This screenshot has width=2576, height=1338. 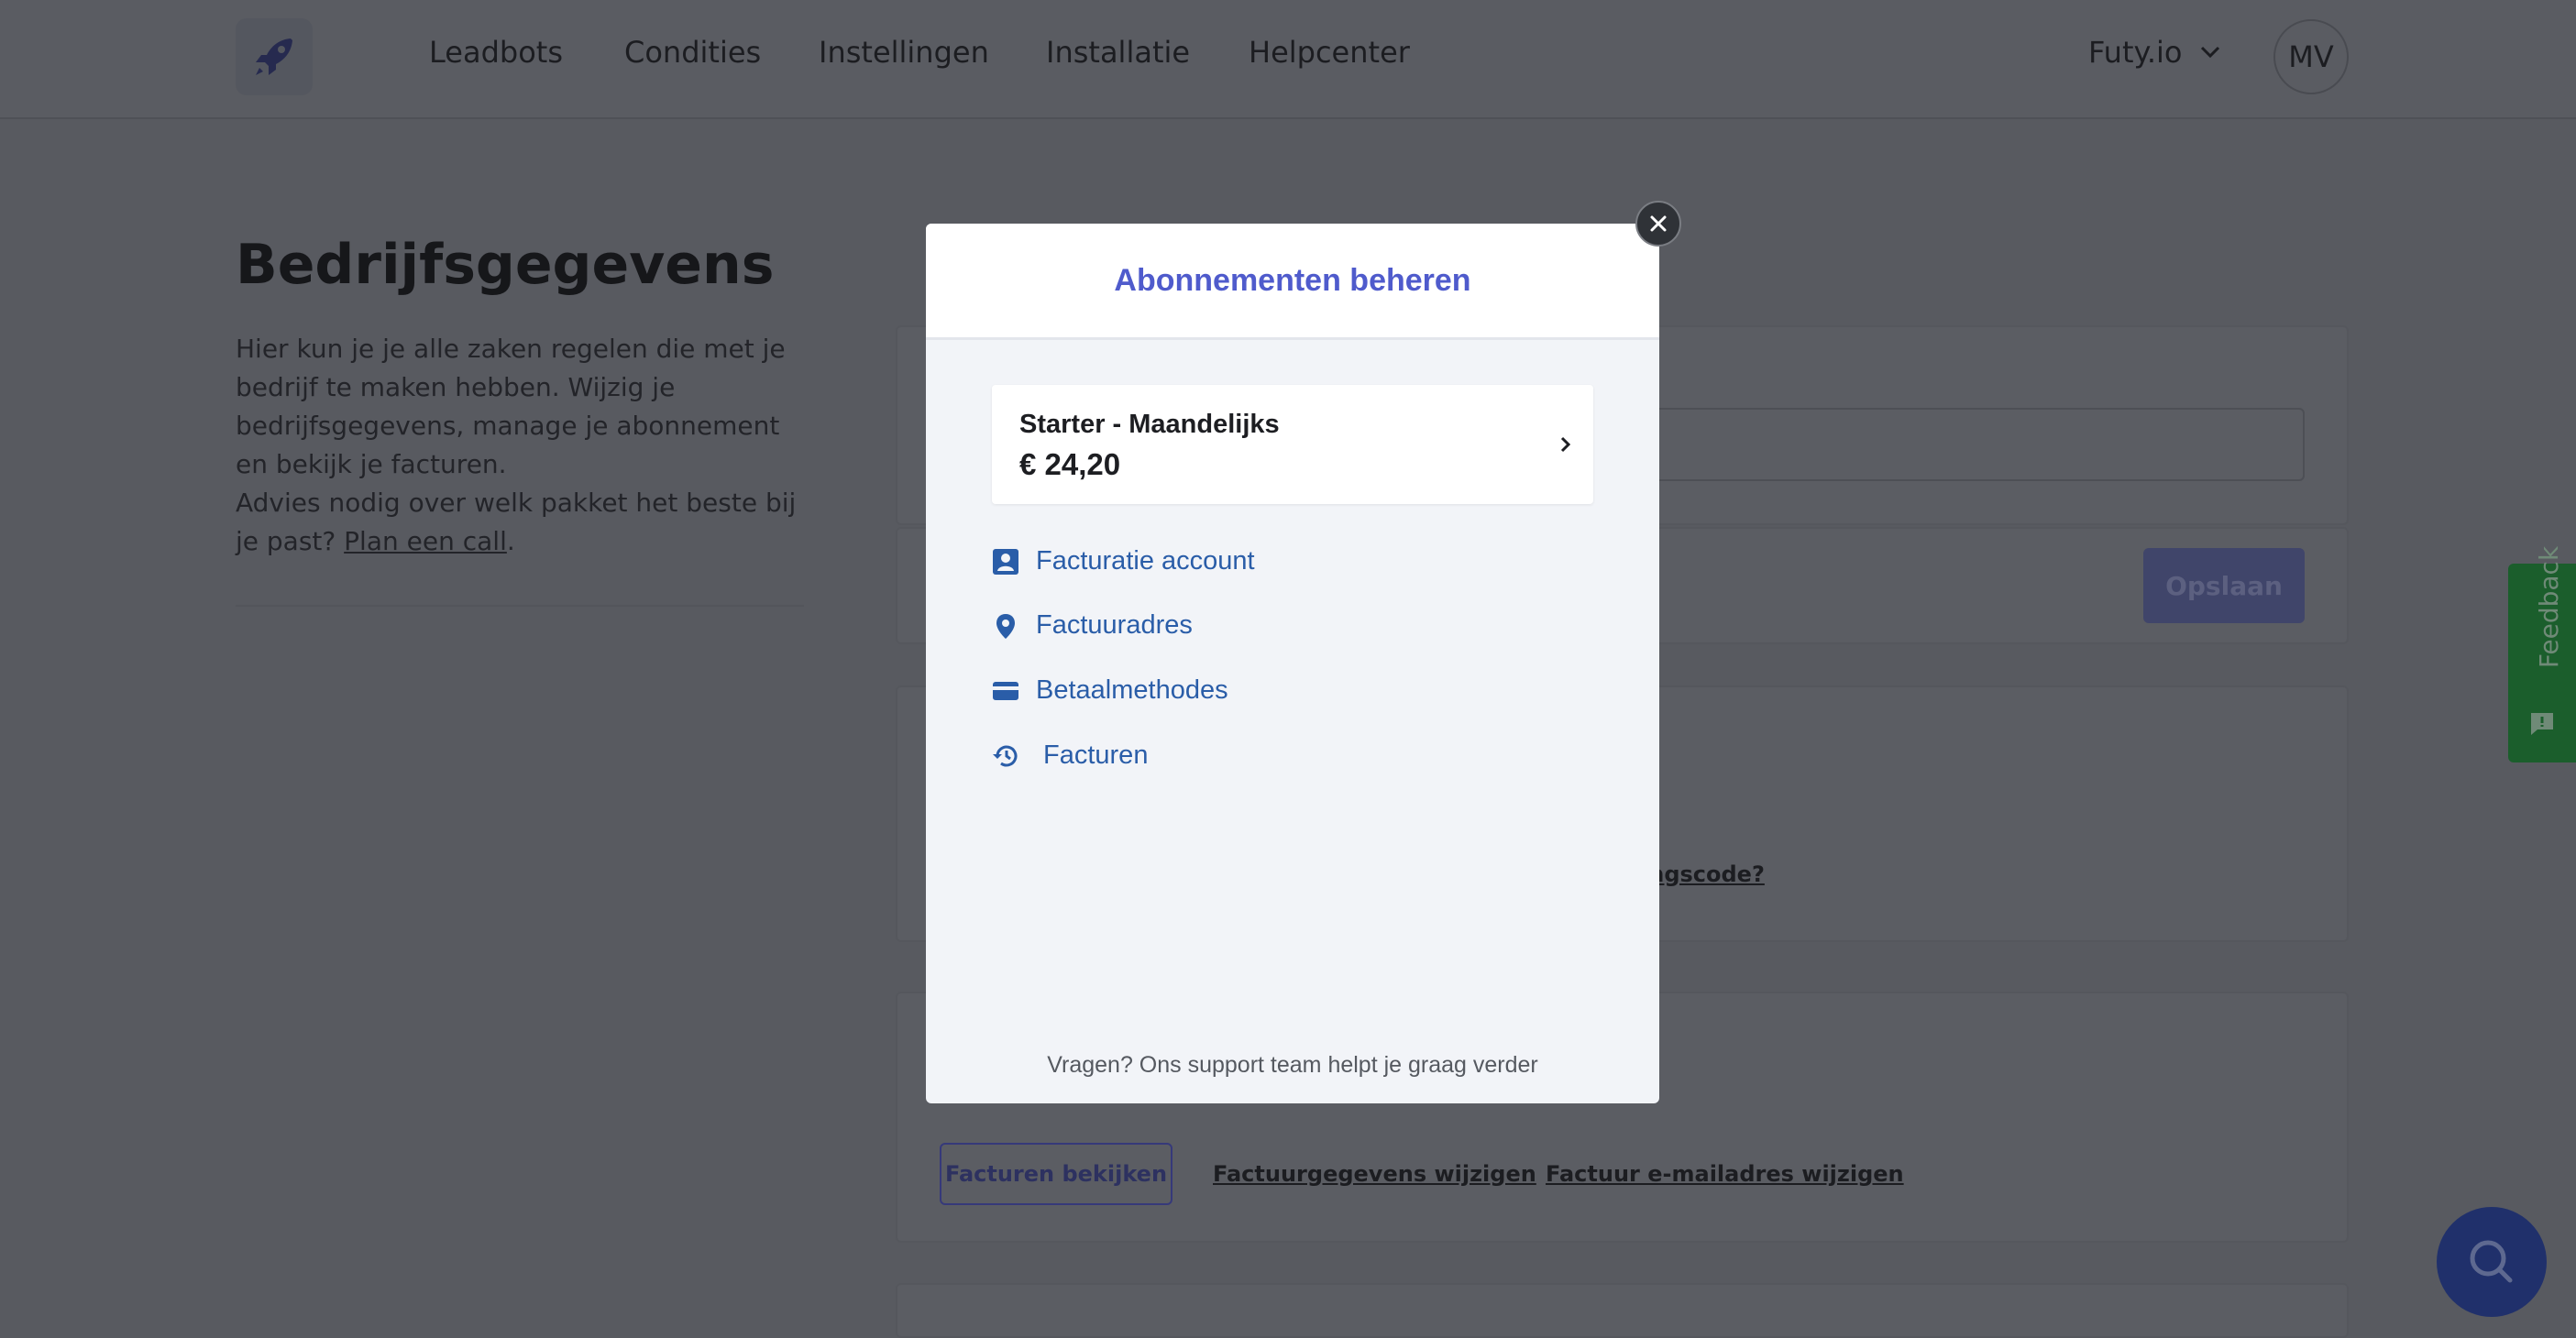 I want to click on menu-item-billing-account: Facturatie account, so click(x=1123, y=561).